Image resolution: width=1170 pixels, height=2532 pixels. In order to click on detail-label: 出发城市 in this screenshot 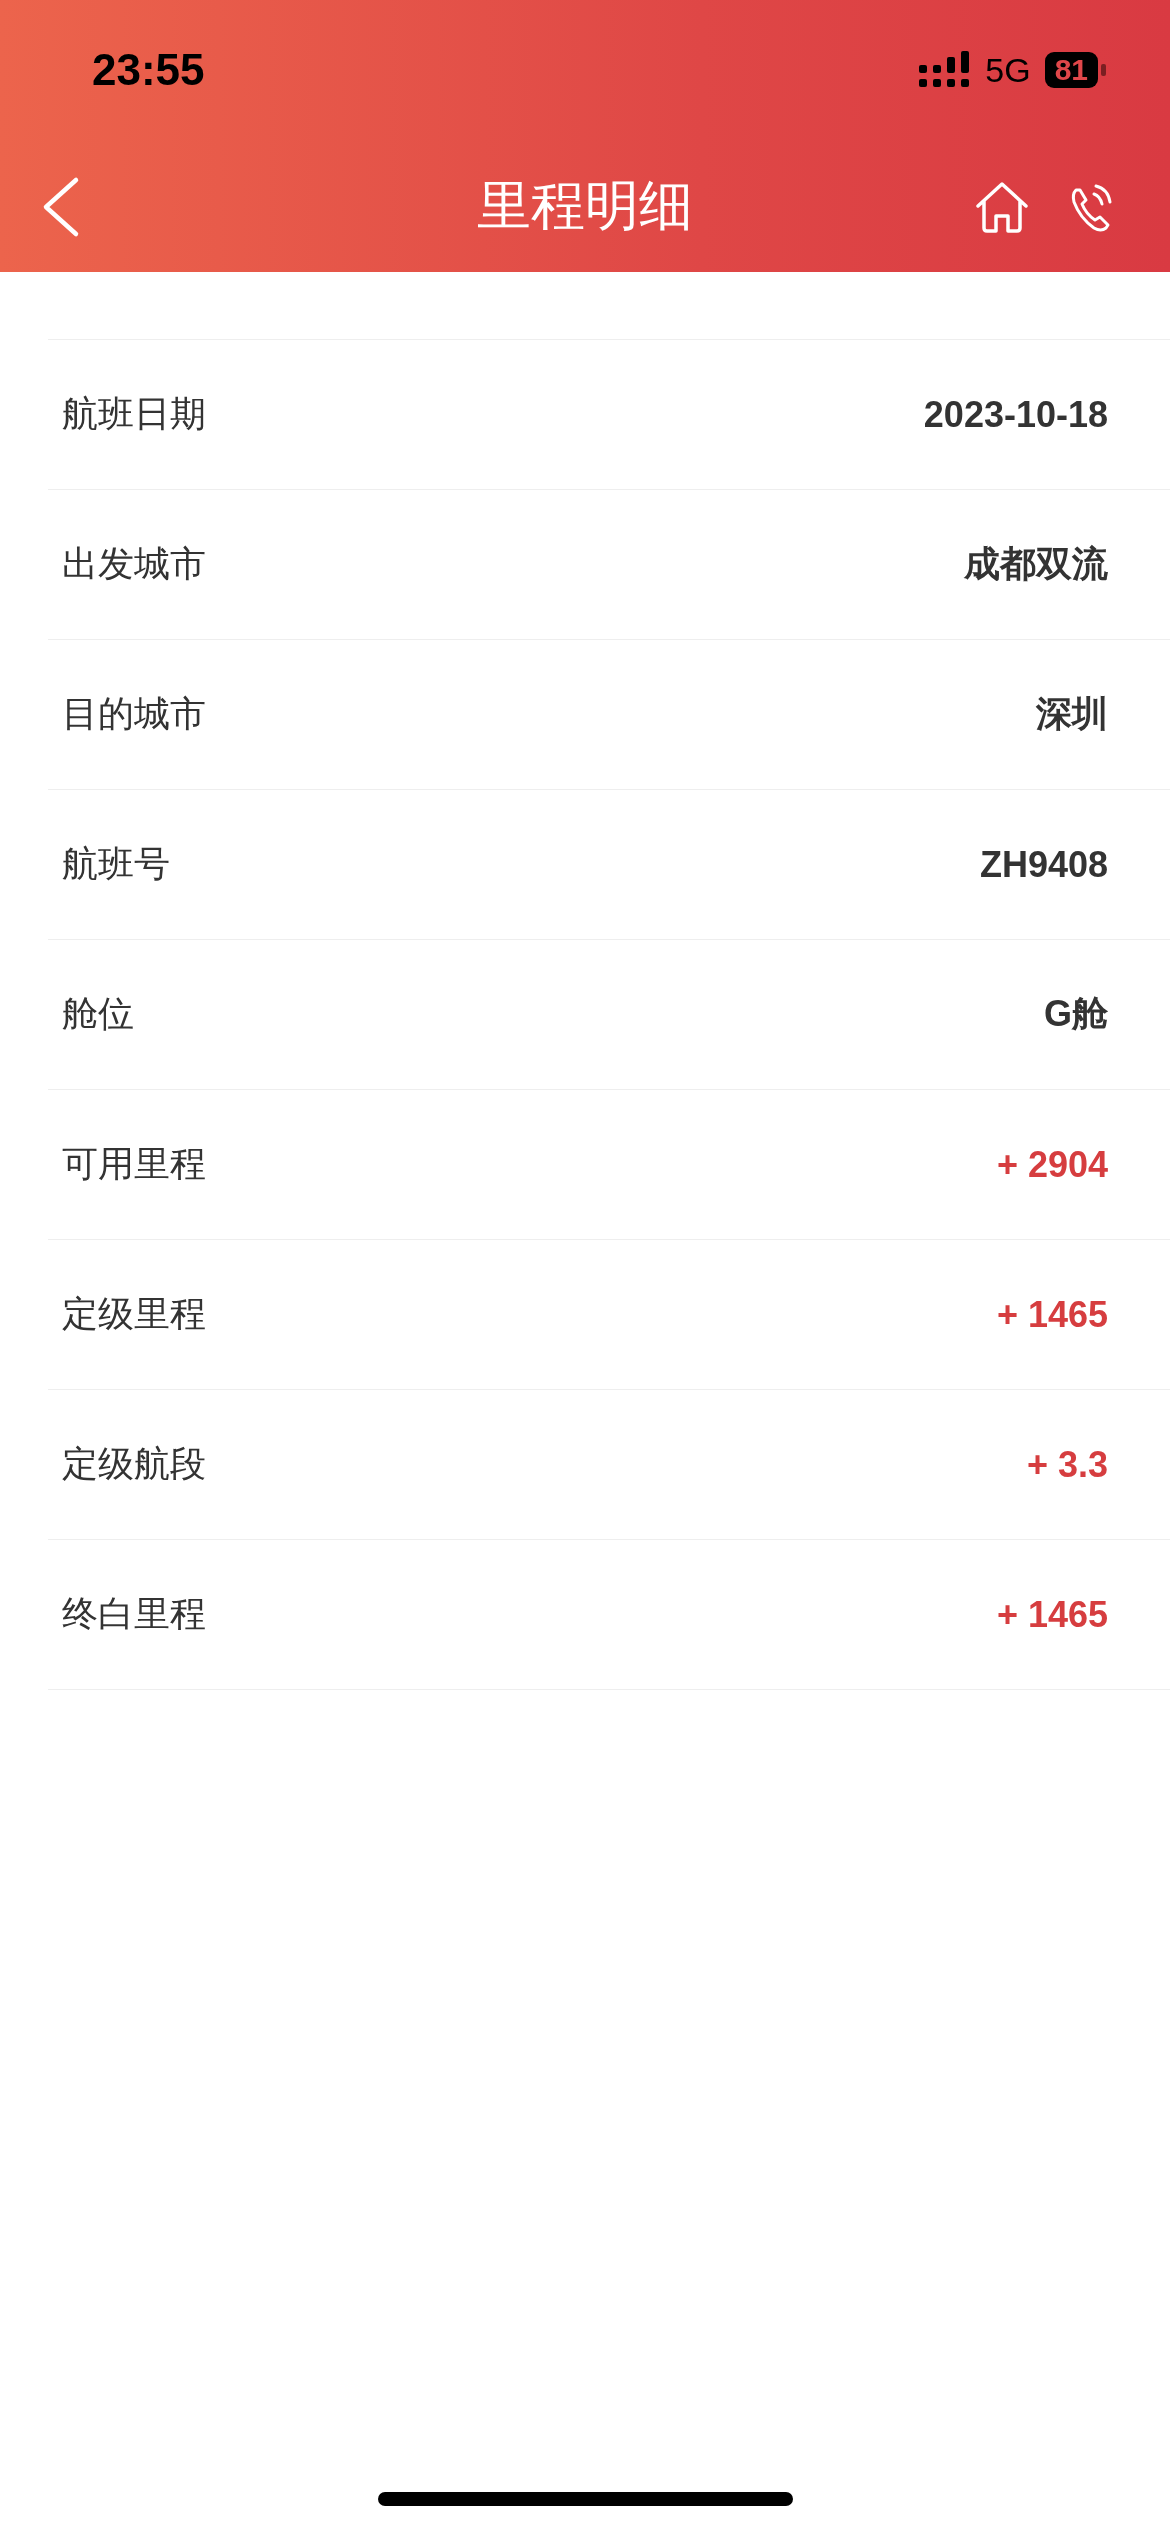, I will do `click(134, 564)`.